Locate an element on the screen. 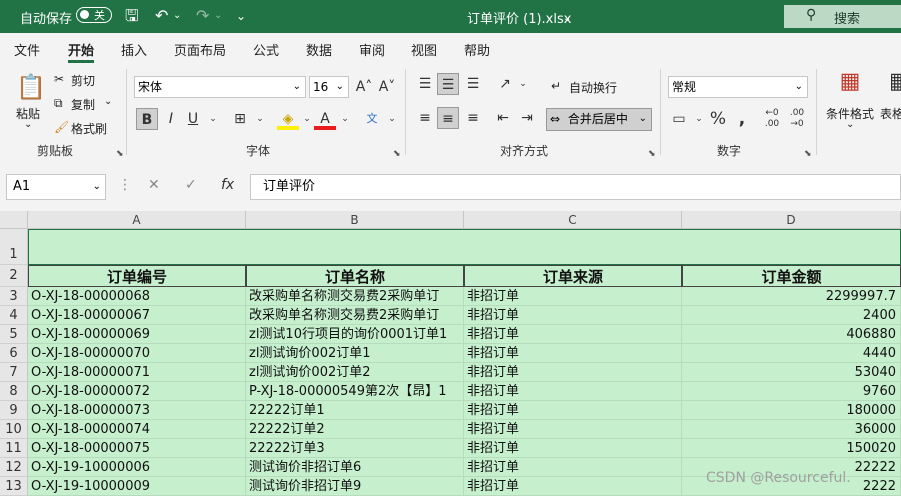 The width and height of the screenshot is (901, 498). tab-data: 数据 is located at coordinates (319, 49).